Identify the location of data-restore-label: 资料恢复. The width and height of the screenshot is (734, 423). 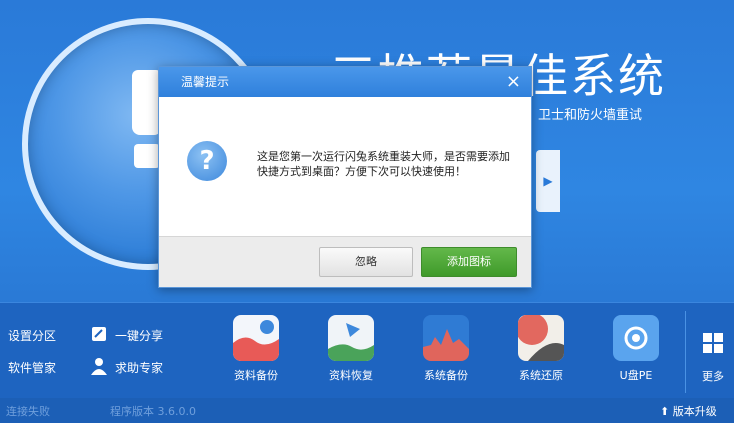
(351, 375).